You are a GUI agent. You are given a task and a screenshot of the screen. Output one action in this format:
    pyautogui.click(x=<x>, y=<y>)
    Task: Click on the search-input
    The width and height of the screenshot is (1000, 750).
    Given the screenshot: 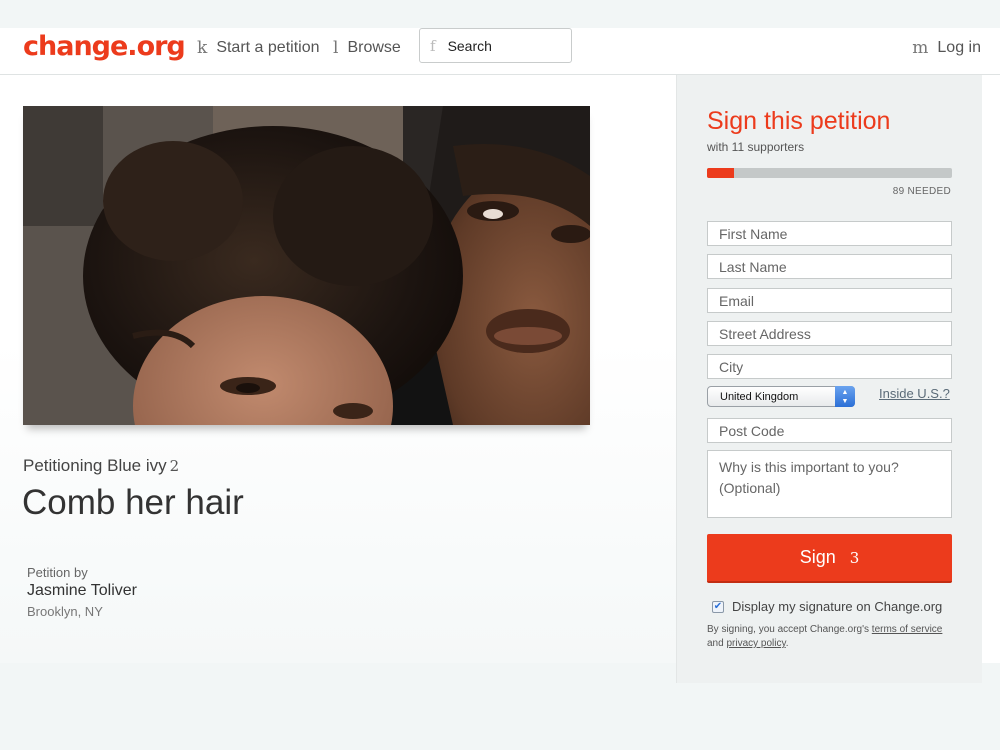 What is the action you would take?
    pyautogui.click(x=497, y=45)
    